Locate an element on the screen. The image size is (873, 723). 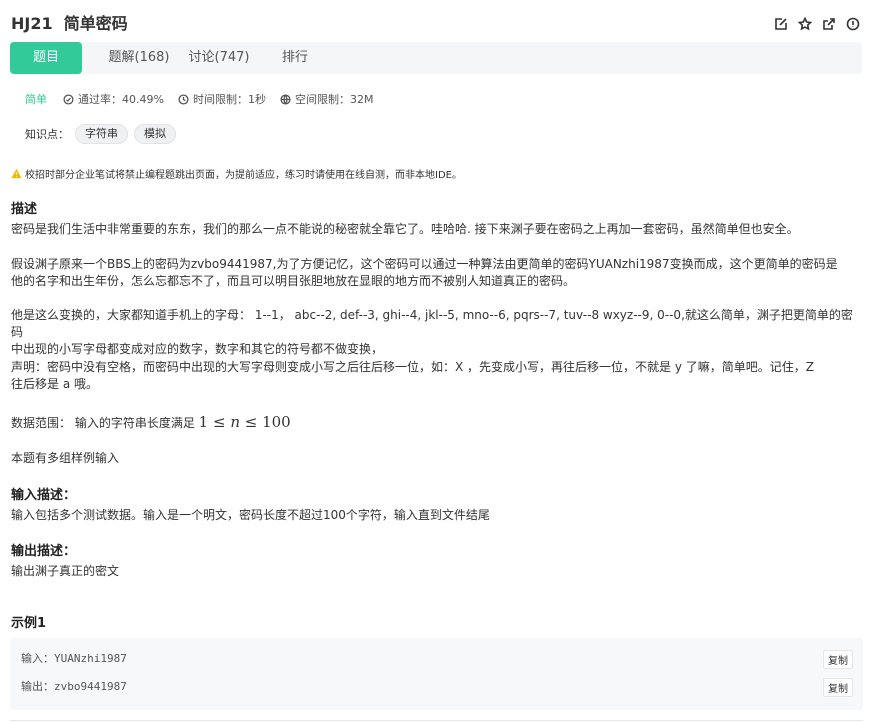
check-circle-icon is located at coordinates (68, 99).